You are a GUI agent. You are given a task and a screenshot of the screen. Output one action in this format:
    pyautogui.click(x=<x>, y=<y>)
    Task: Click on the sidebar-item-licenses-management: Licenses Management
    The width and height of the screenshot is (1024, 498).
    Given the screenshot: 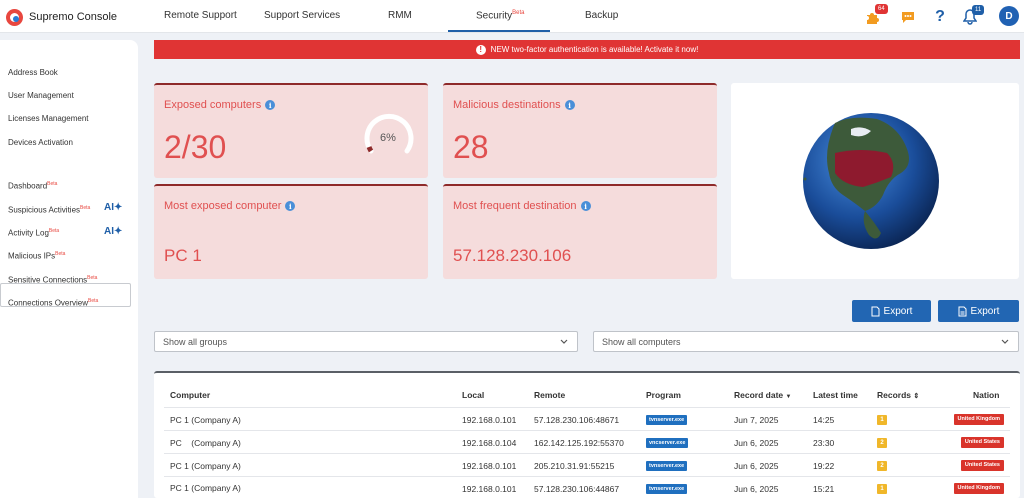 What is the action you would take?
    pyautogui.click(x=48, y=118)
    